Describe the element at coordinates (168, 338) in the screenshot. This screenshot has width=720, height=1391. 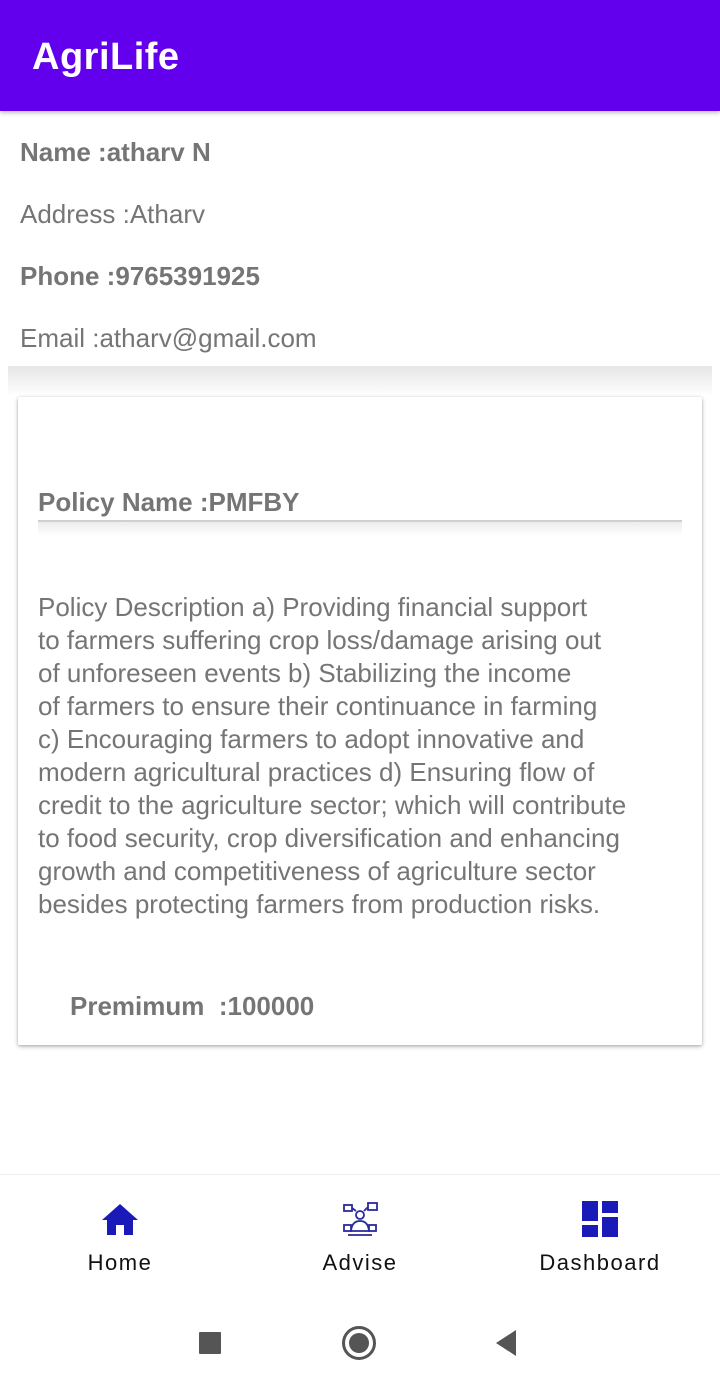
I see `user-email: Email :atharv@gmail.com` at that location.